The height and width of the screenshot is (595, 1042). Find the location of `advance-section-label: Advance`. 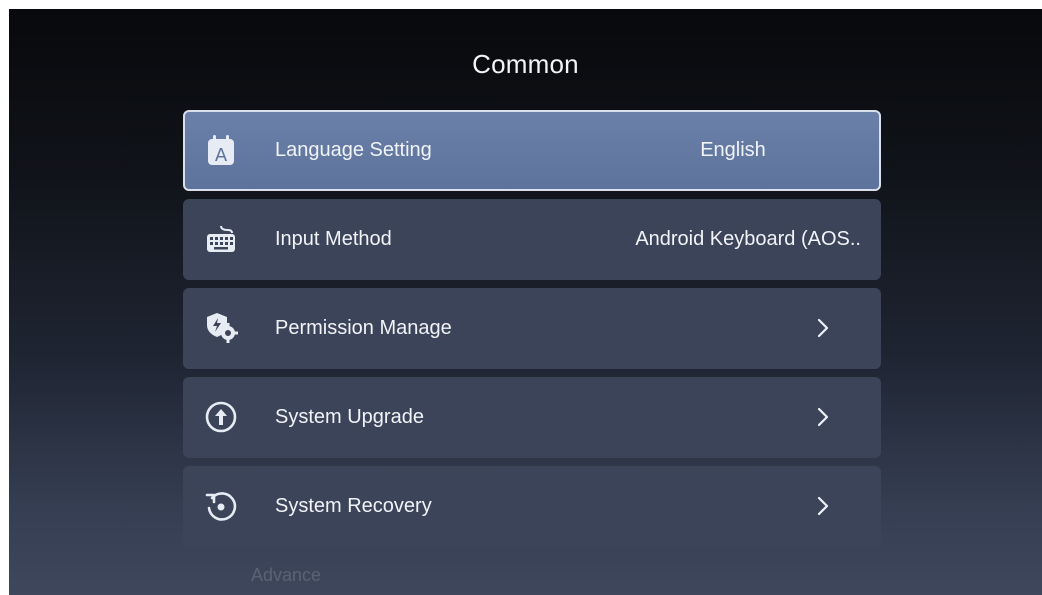

advance-section-label: Advance is located at coordinates (286, 575).